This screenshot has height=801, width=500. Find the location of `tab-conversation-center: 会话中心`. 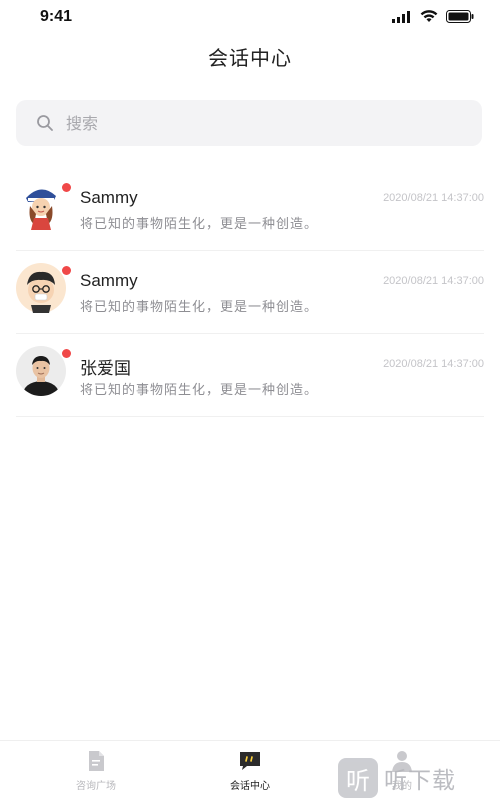

tab-conversation-center: 会话中心 is located at coordinates (250, 770).